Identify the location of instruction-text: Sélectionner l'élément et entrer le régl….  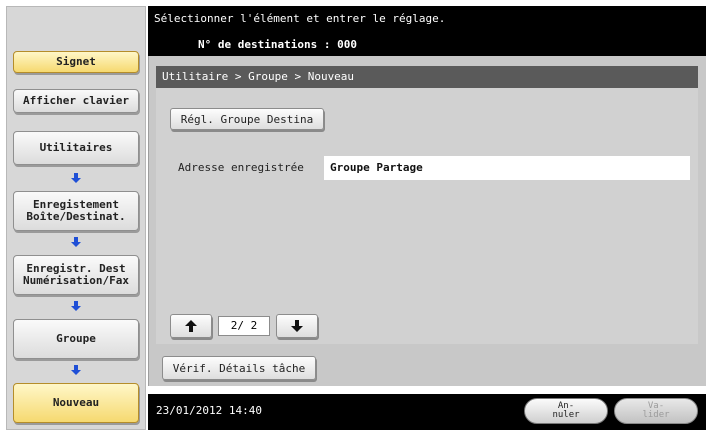
(300, 18).